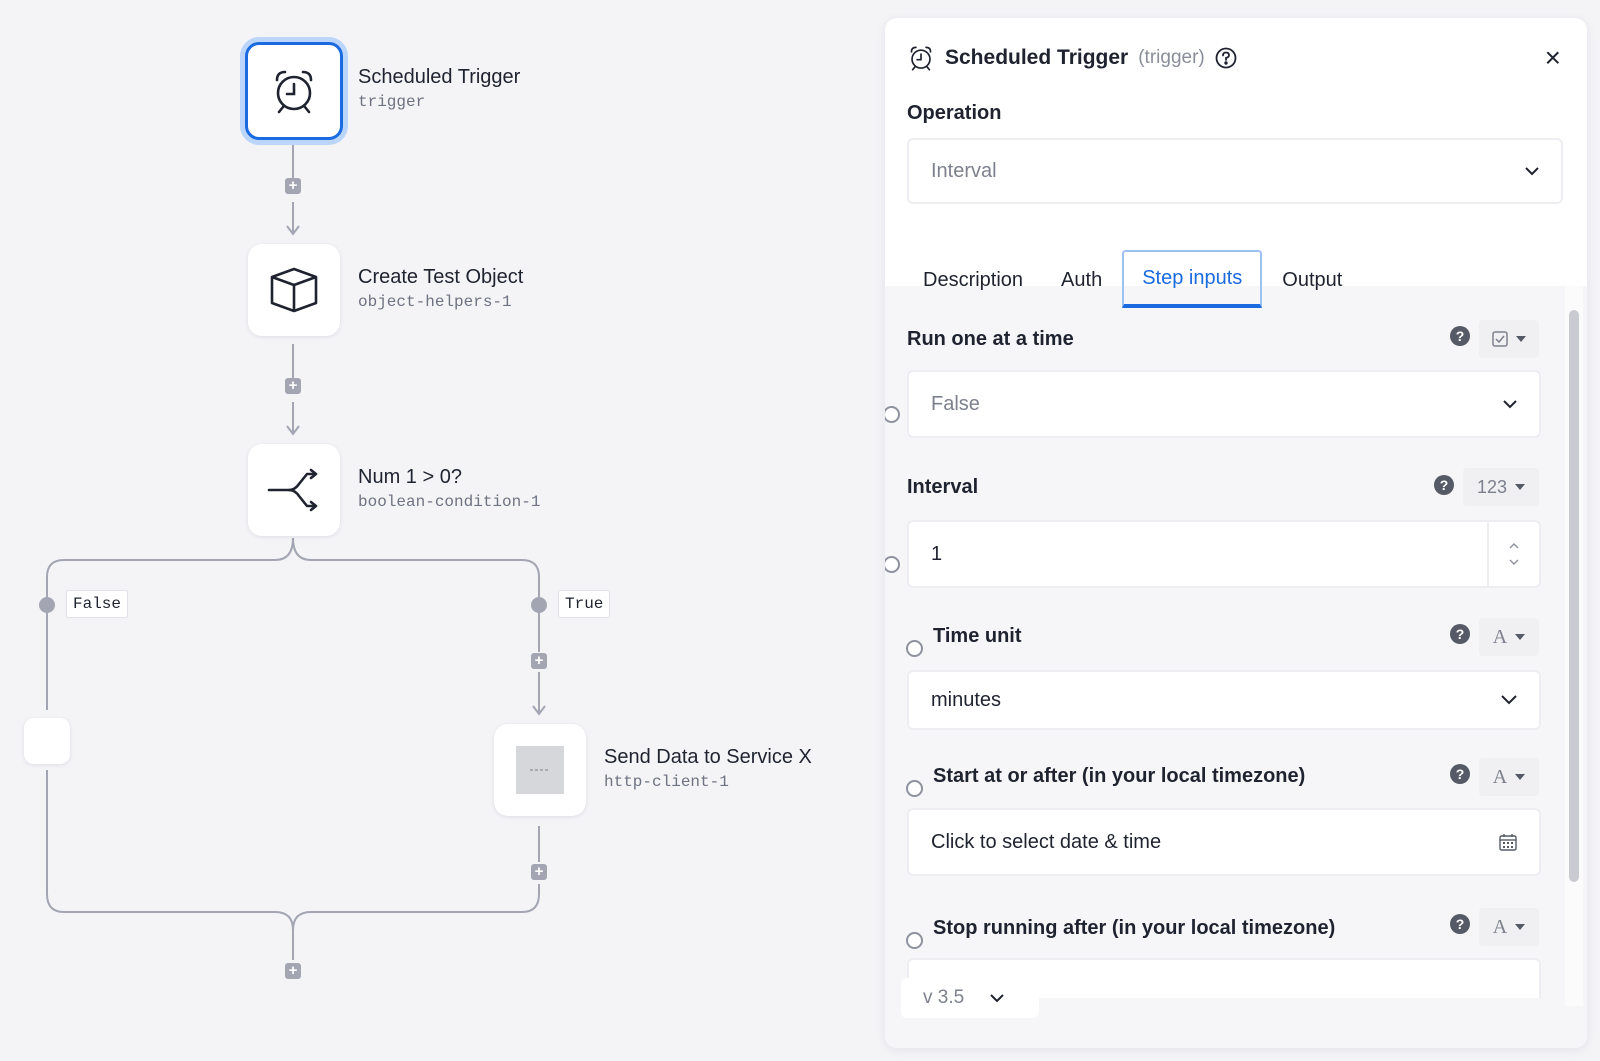 Image resolution: width=1600 pixels, height=1061 pixels. Describe the element at coordinates (1509, 339) in the screenshot. I see `boolean-type-button` at that location.